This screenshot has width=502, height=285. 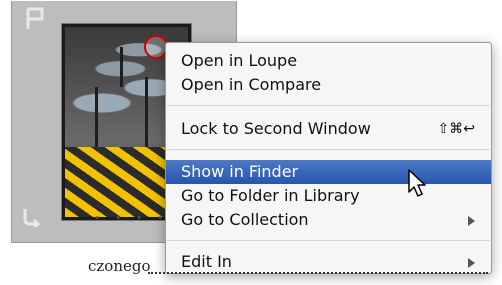 What do you see at coordinates (328, 172) in the screenshot?
I see `menu-item-show-in-finder: Show in Finder` at bounding box center [328, 172].